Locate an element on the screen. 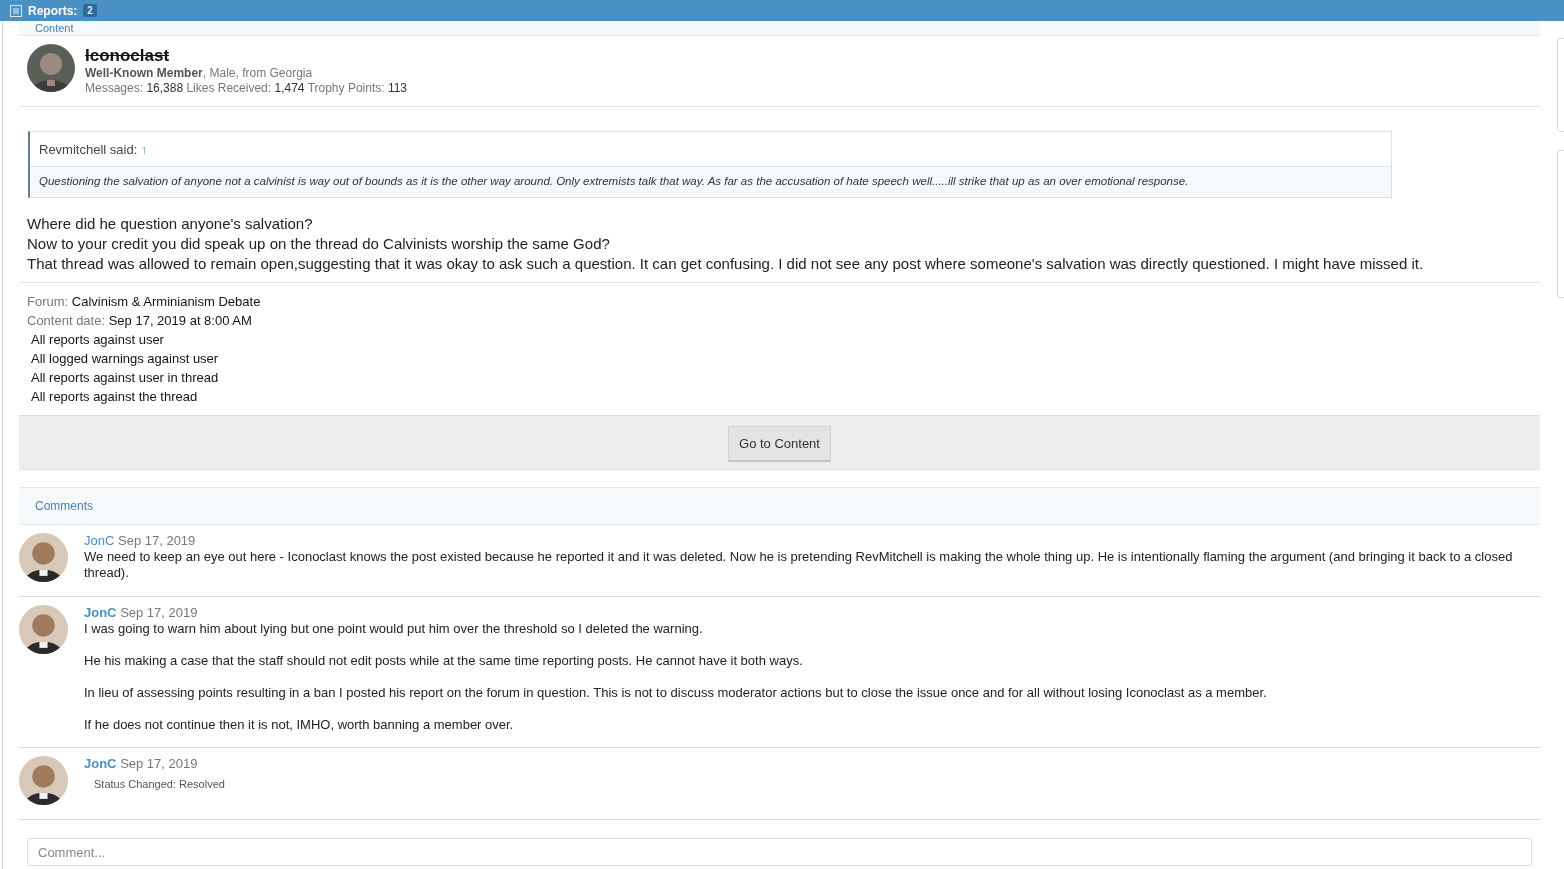  post-text: Where did he question anyone's salvation? is located at coordinates (170, 224).